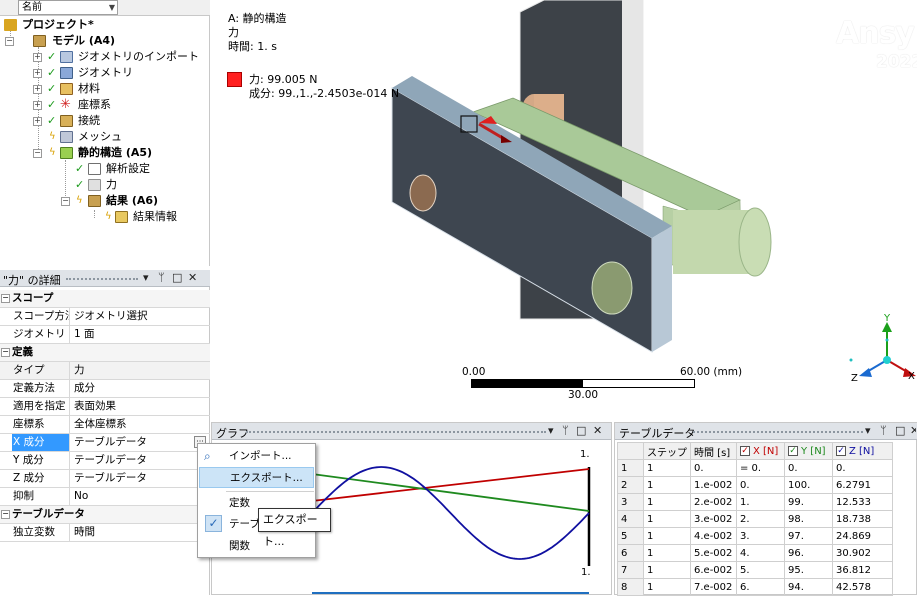 This screenshot has width=917, height=596. I want to click on table-cell: 12.533, so click(862, 502).